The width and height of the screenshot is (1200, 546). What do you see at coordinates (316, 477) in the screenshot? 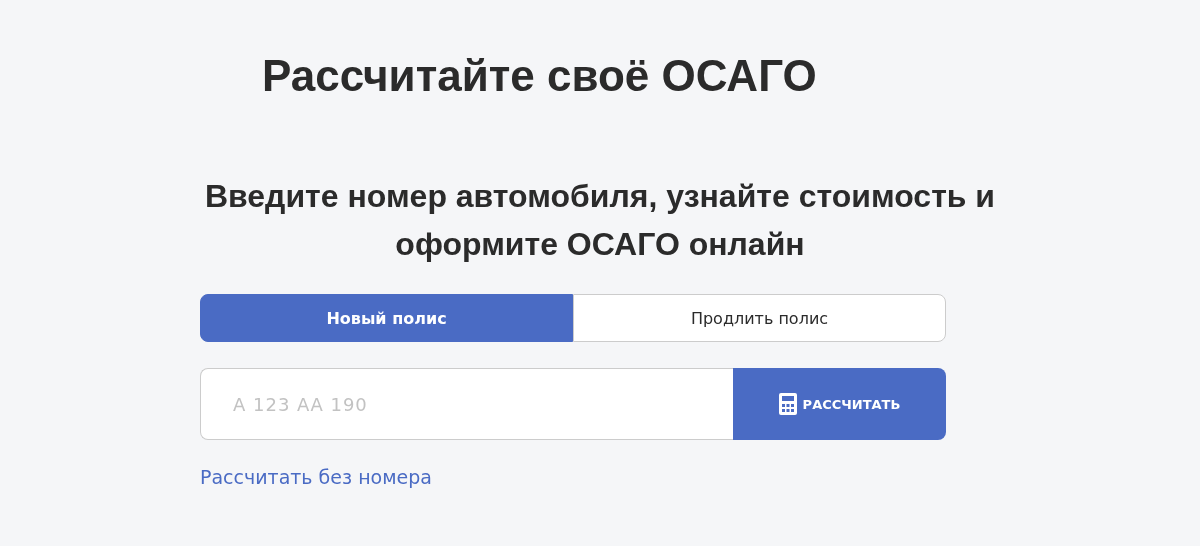
I see `calculate-without-number-link: Рассчитать без номера` at bounding box center [316, 477].